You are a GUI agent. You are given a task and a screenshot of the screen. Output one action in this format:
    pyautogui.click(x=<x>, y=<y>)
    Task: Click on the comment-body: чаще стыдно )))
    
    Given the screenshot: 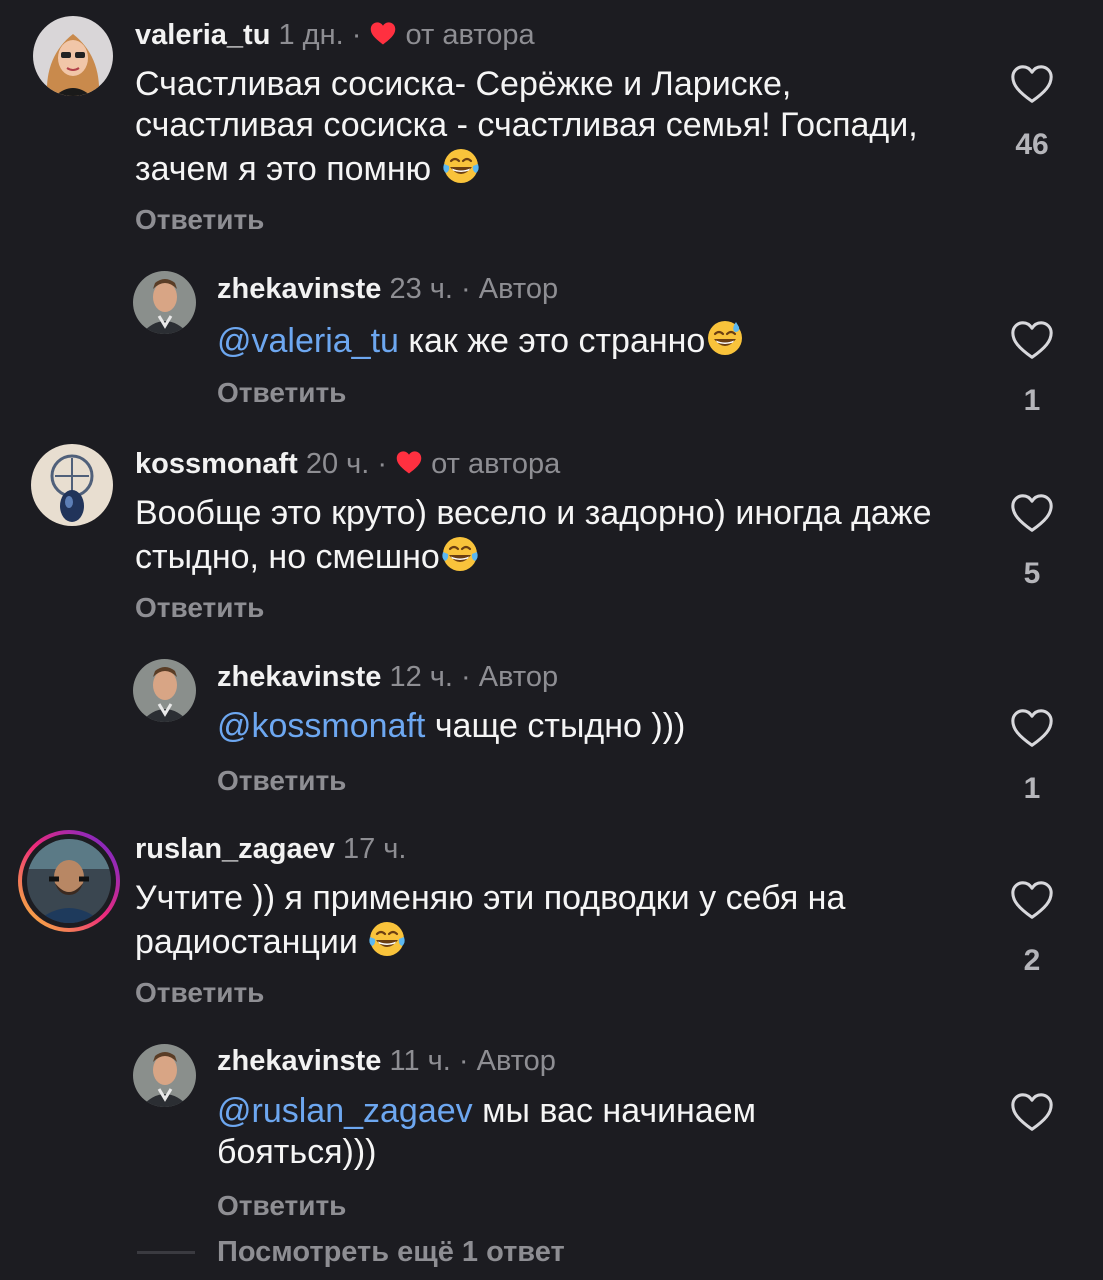 What is the action you would take?
    pyautogui.click(x=555, y=726)
    